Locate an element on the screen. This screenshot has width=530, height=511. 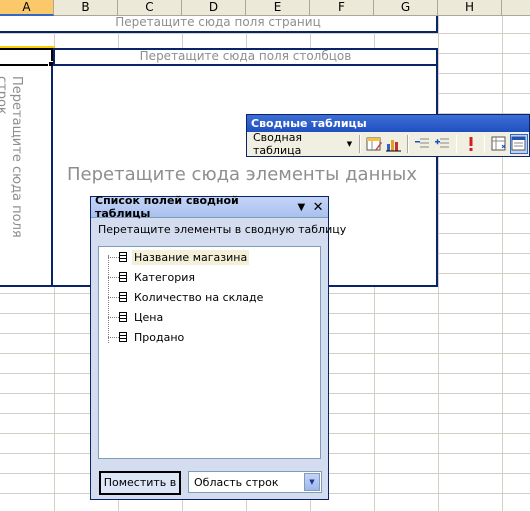
include-hidden-items-button is located at coordinates (498, 144).